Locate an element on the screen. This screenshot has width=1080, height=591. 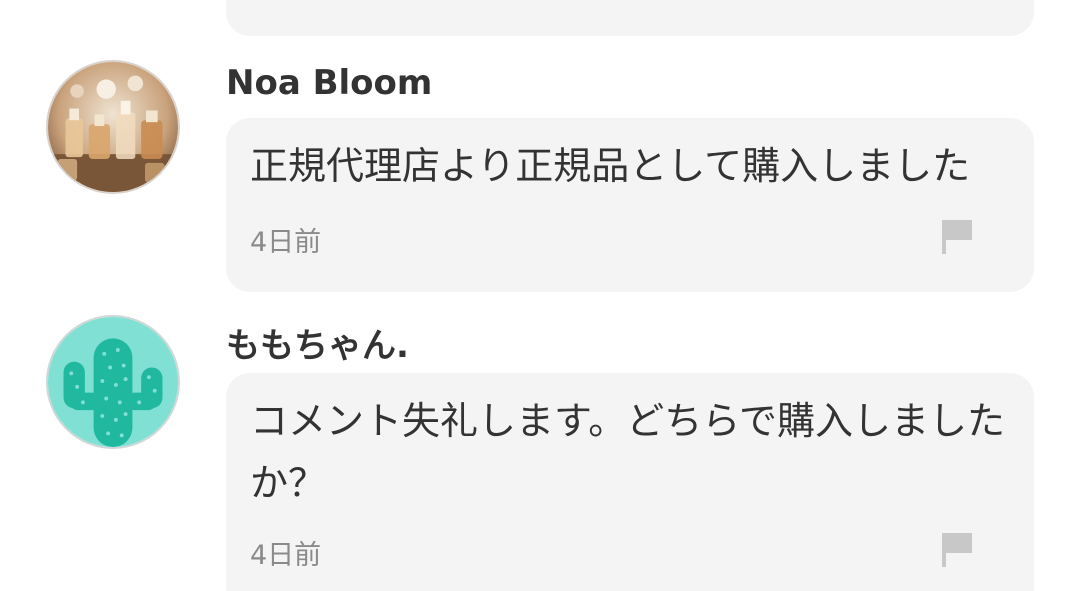
previous-comment-bubble is located at coordinates (630, 18).